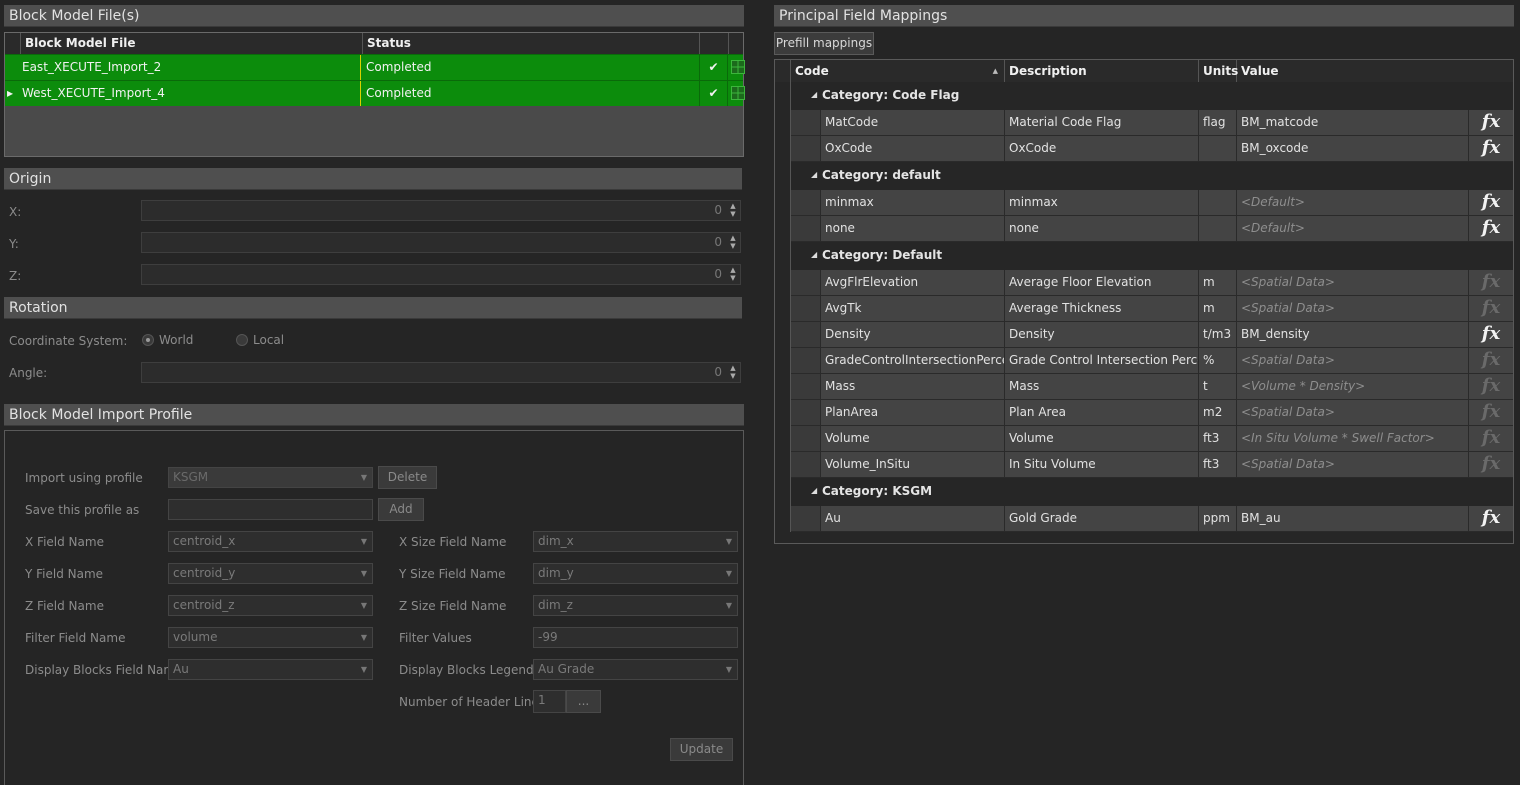 This screenshot has height=785, width=1520. What do you see at coordinates (635, 605) in the screenshot?
I see `z-size-select: dim_z ▼` at bounding box center [635, 605].